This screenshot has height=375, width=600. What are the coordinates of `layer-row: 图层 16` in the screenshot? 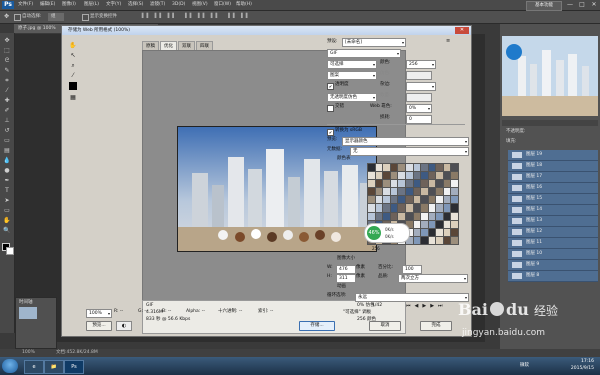 It's located at (553, 188).